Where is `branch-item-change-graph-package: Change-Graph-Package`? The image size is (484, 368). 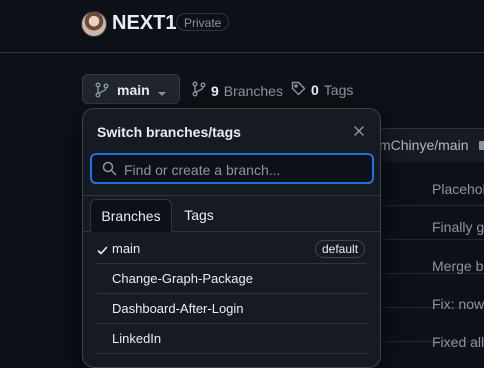
branch-item-change-graph-package: Change-Graph-Package is located at coordinates (232, 279).